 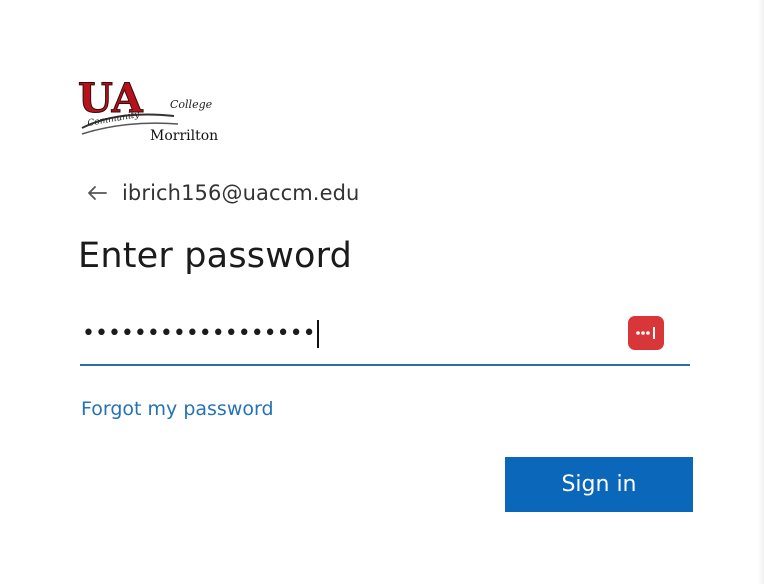 What do you see at coordinates (646, 333) in the screenshot?
I see `password-manager-icon` at bounding box center [646, 333].